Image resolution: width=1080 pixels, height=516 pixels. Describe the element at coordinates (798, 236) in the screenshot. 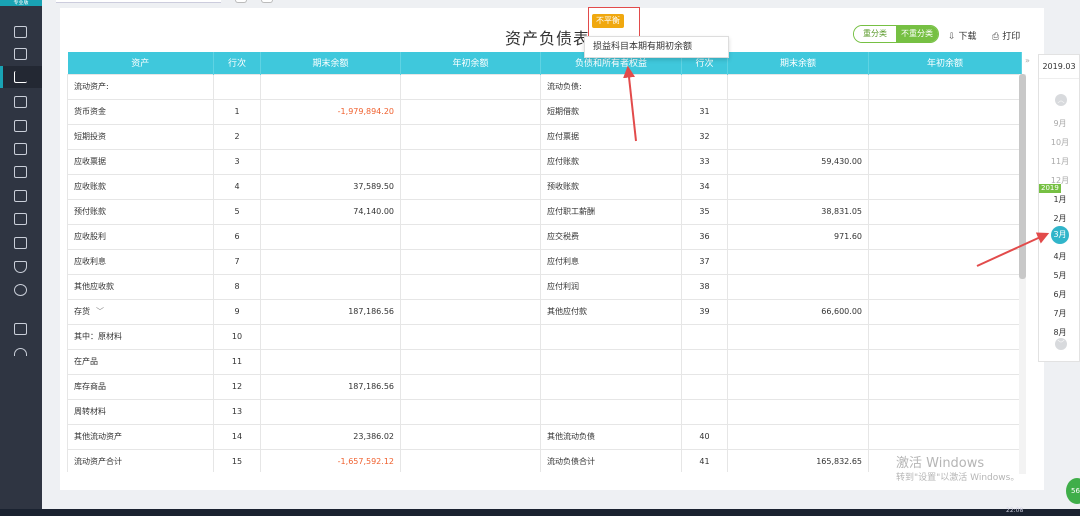

I see `table-cell: 971.60` at that location.